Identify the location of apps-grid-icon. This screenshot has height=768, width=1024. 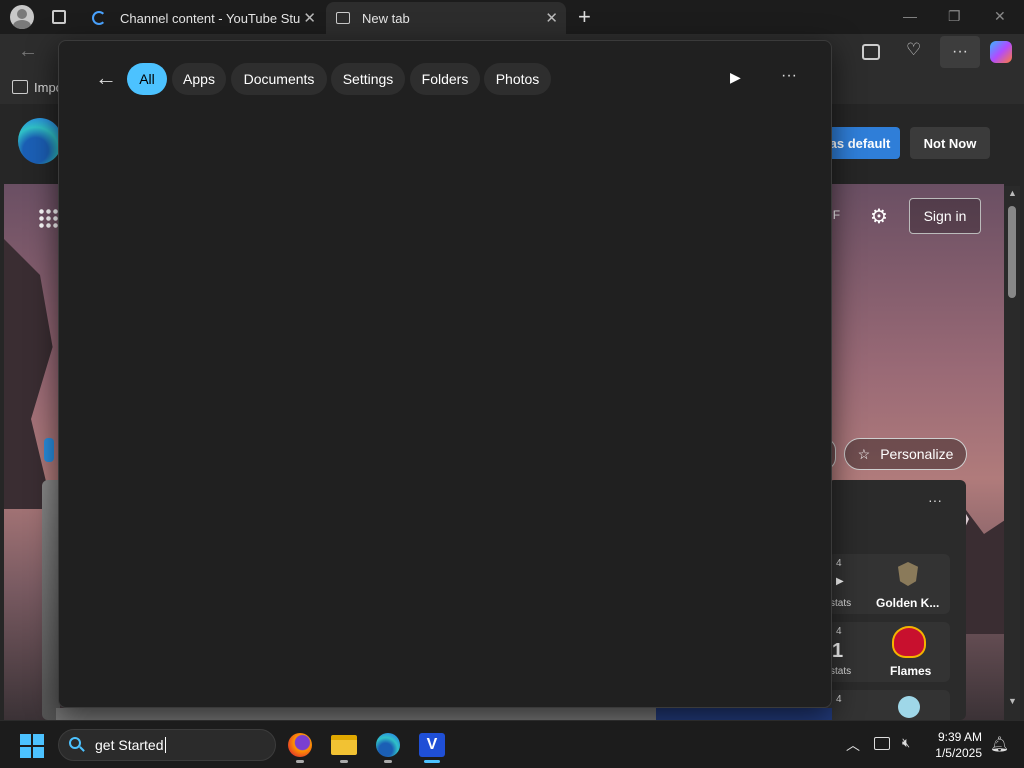
(48, 218).